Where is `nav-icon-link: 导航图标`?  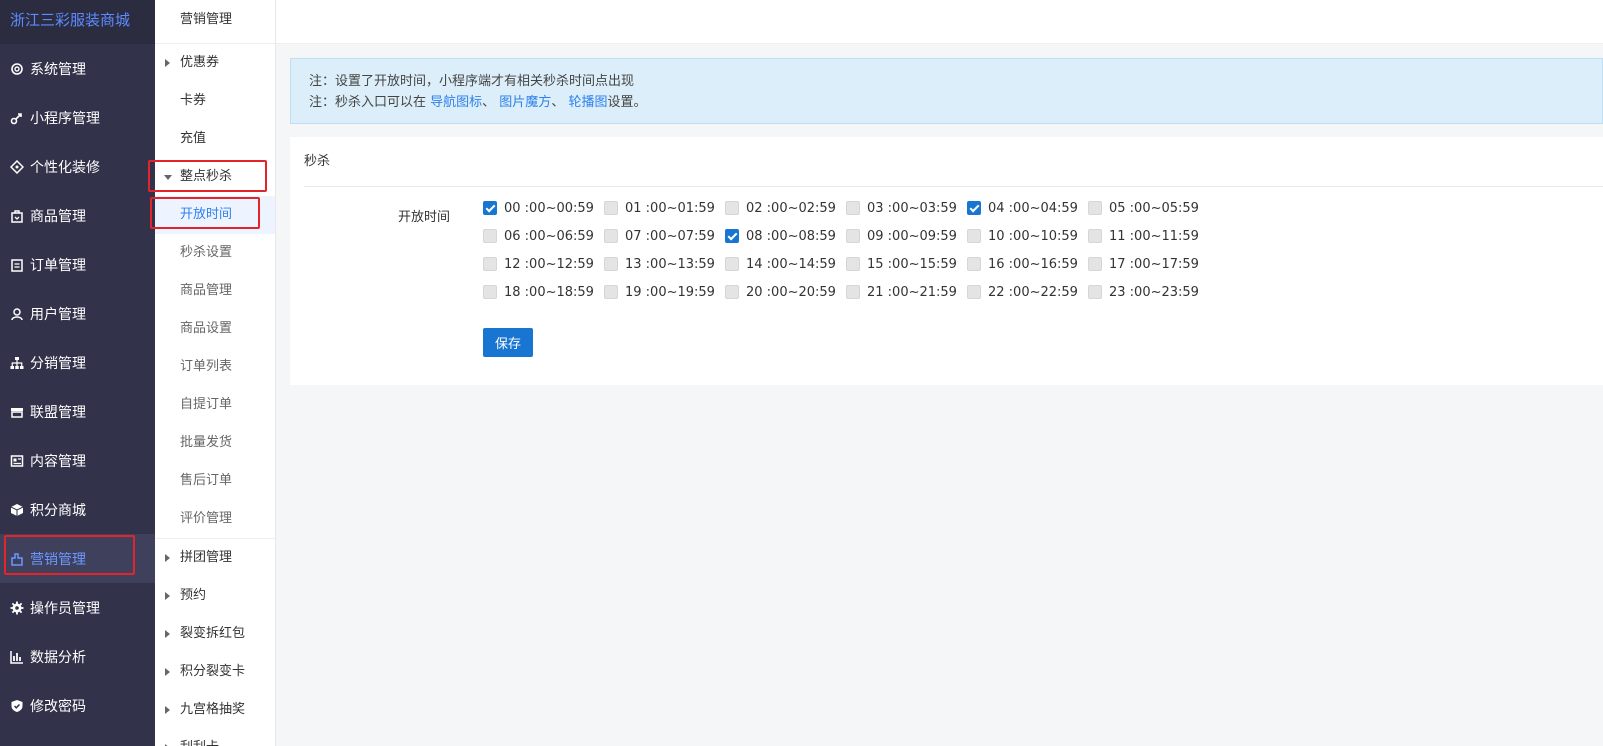
nav-icon-link: 导航图标 is located at coordinates (456, 102).